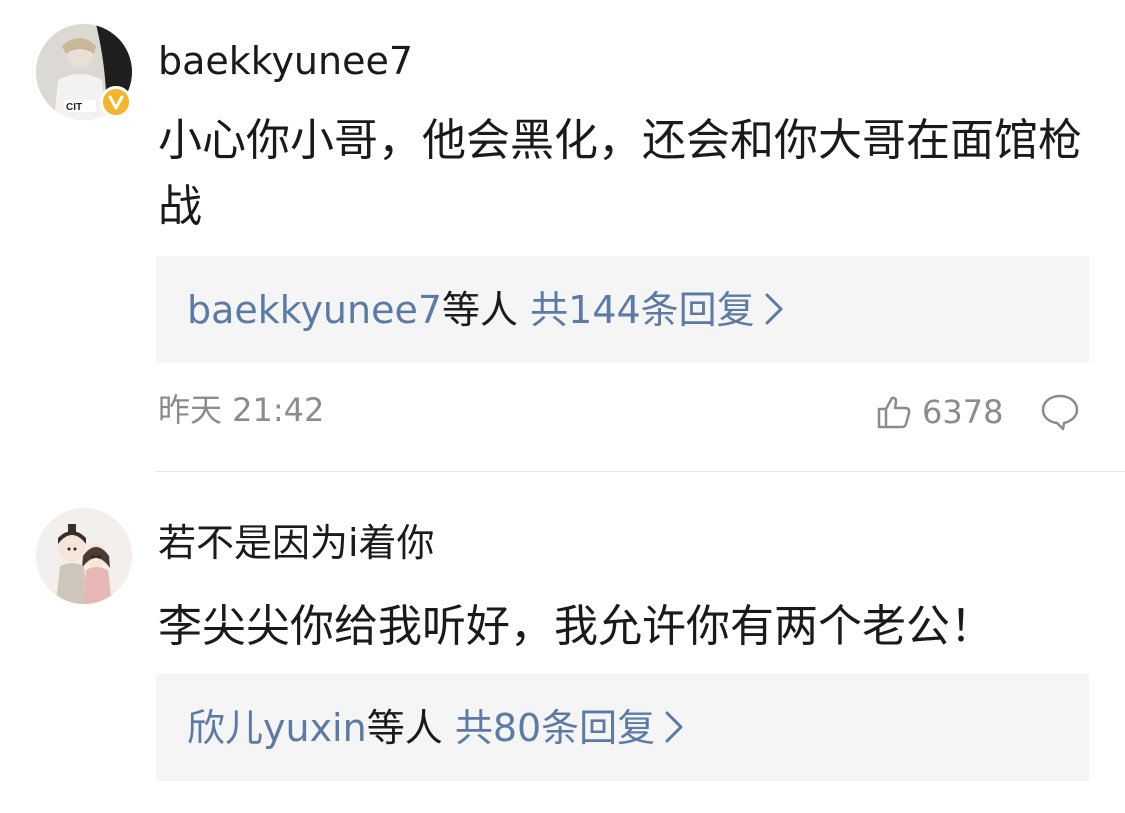 This screenshot has height=813, width=1125. Describe the element at coordinates (642, 310) in the screenshot. I see `reply-count: 共144条回复` at that location.